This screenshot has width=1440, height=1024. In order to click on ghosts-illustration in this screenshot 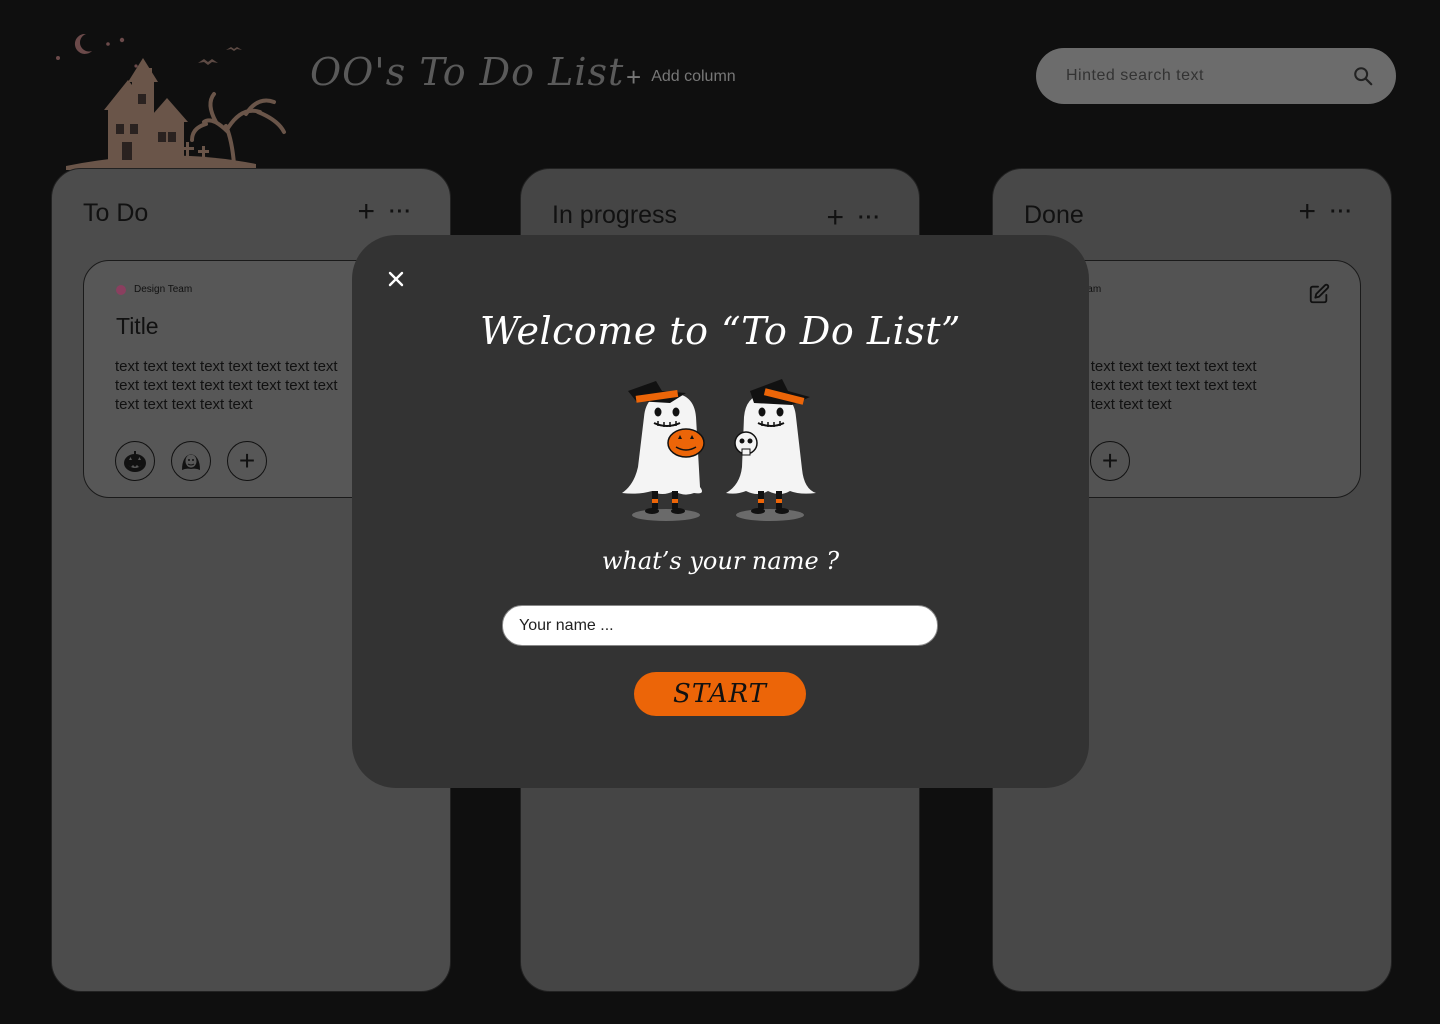, I will do `click(719, 450)`.